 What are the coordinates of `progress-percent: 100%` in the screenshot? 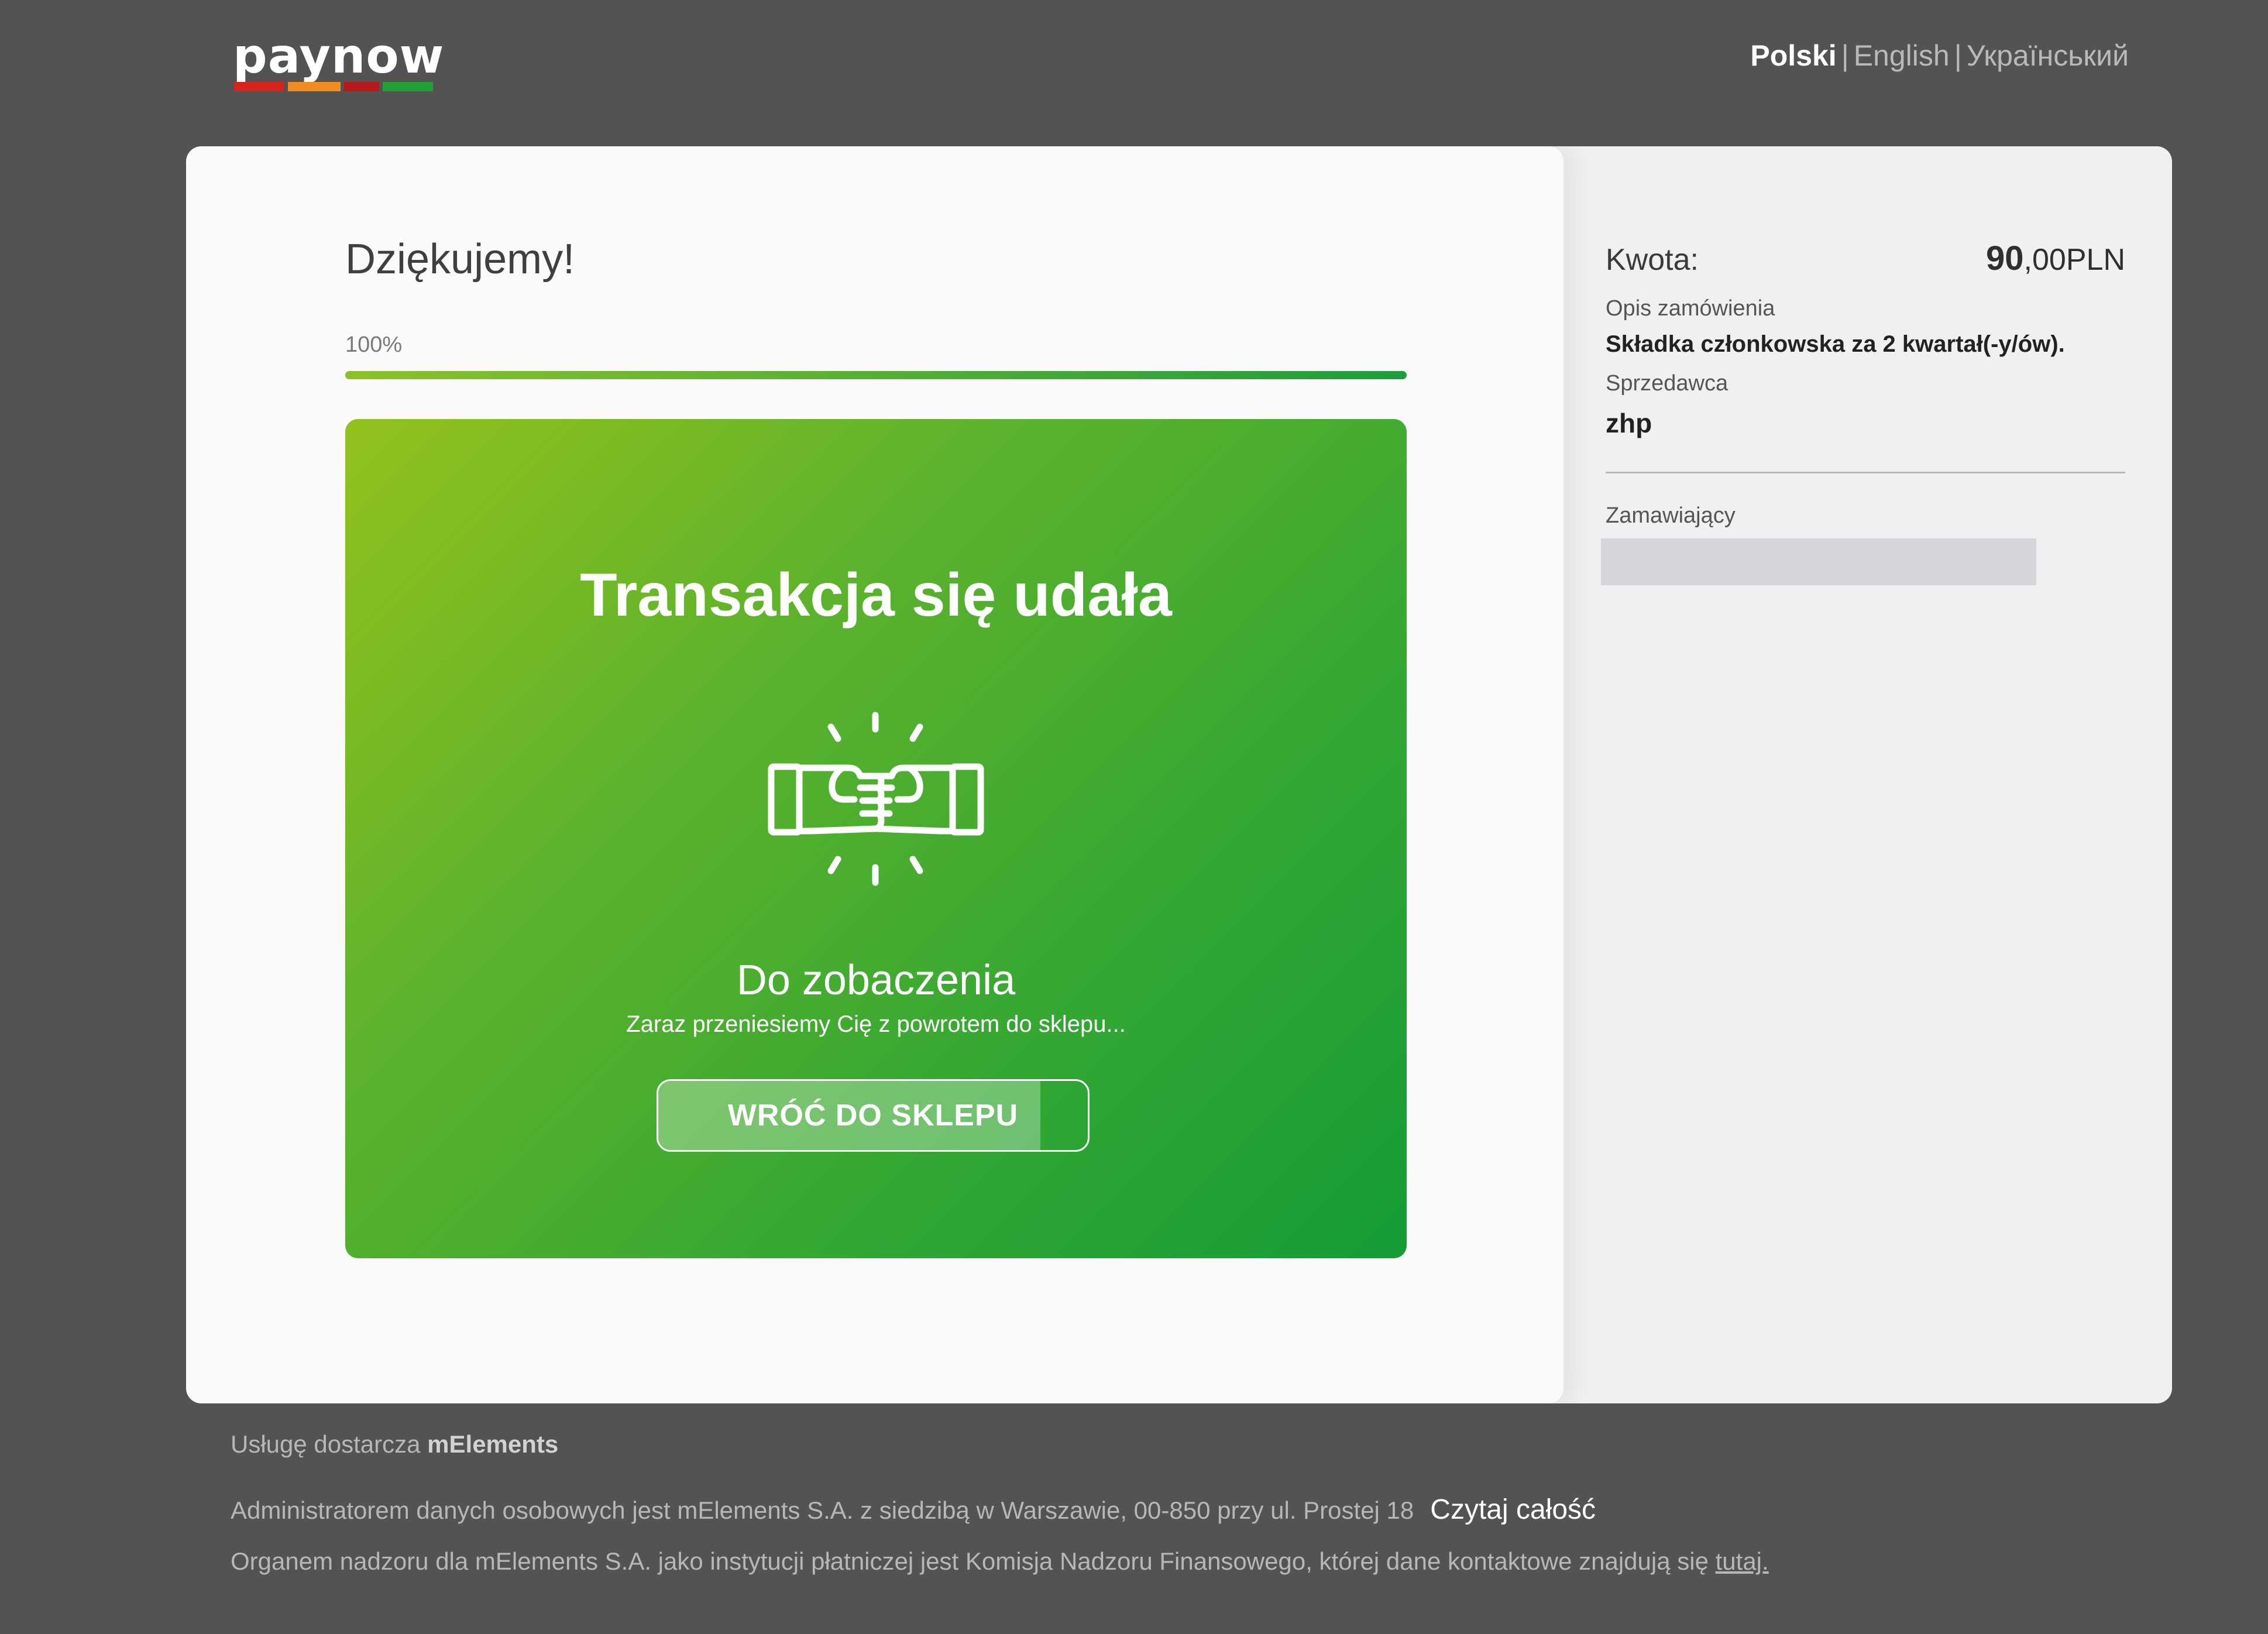 It's located at (374, 344).